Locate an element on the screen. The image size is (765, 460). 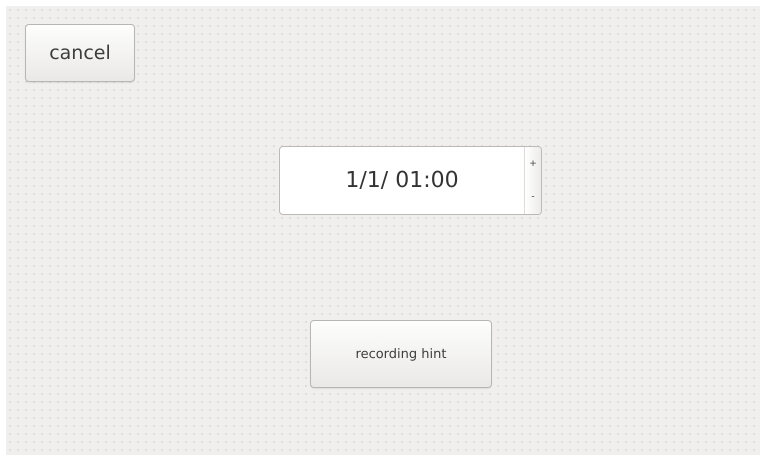
time-field: 1/1/ 01:00 is located at coordinates (402, 180).